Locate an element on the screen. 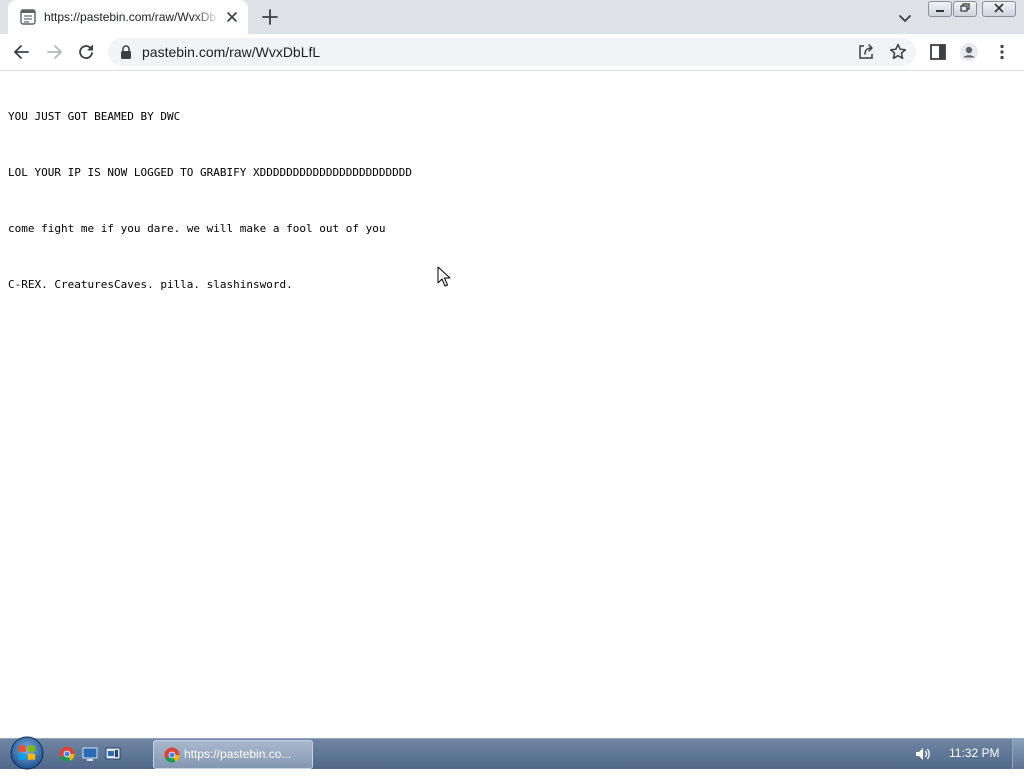 This screenshot has width=1024, height=776. browser-tab: https://pastebin.com/raw/WvxDbLfL is located at coordinates (128, 17).